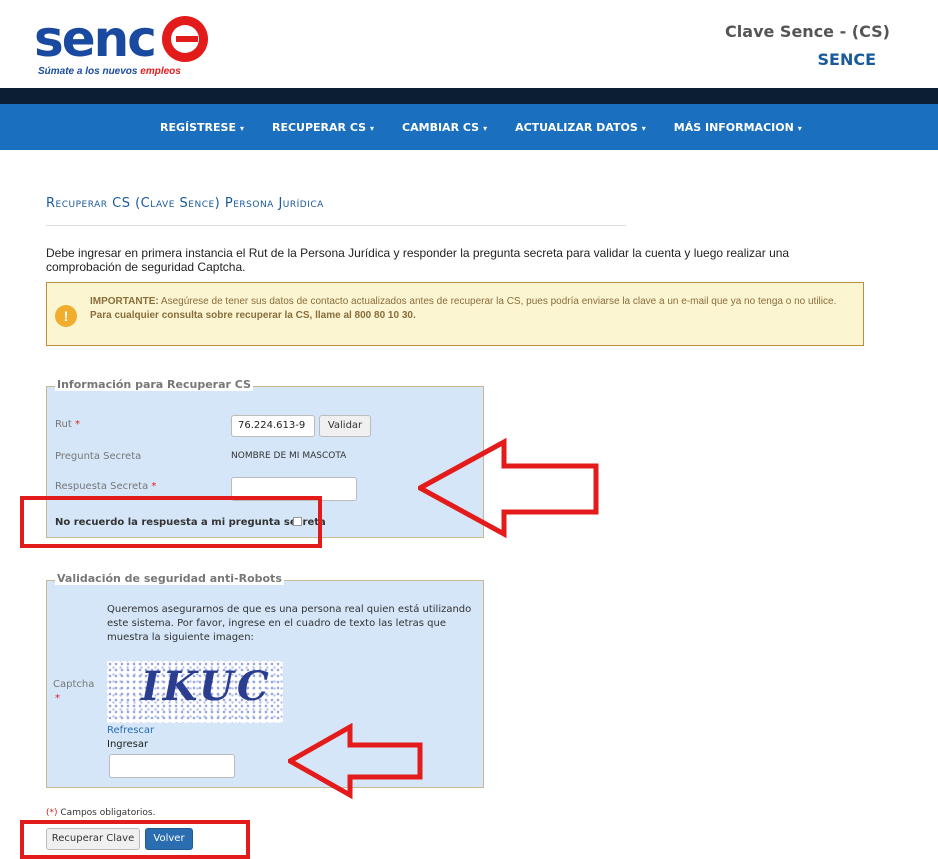 The height and width of the screenshot is (859, 938). I want to click on annotation-box-buttons, so click(135, 839).